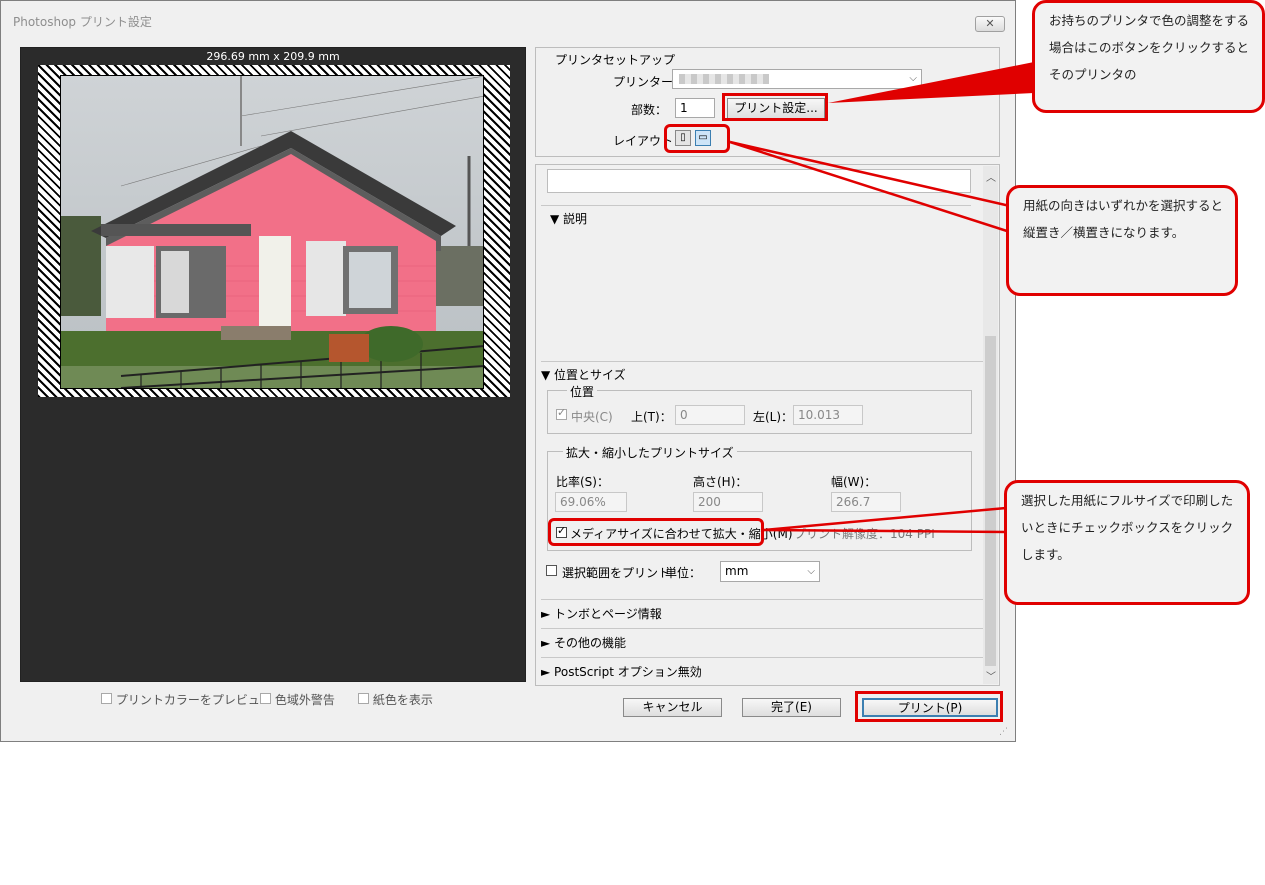  I want to click on orientation-callout: 用紙の向きはいずれかを選択すると縦置き／横置きになります。, so click(1122, 240).